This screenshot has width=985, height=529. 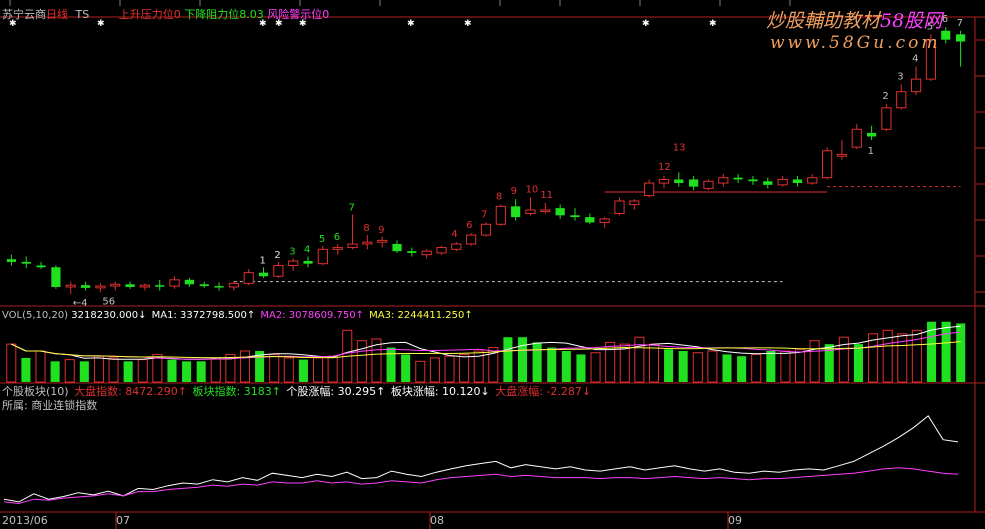 What do you see at coordinates (960, 23) in the screenshot?
I see `count-label-final: 7` at bounding box center [960, 23].